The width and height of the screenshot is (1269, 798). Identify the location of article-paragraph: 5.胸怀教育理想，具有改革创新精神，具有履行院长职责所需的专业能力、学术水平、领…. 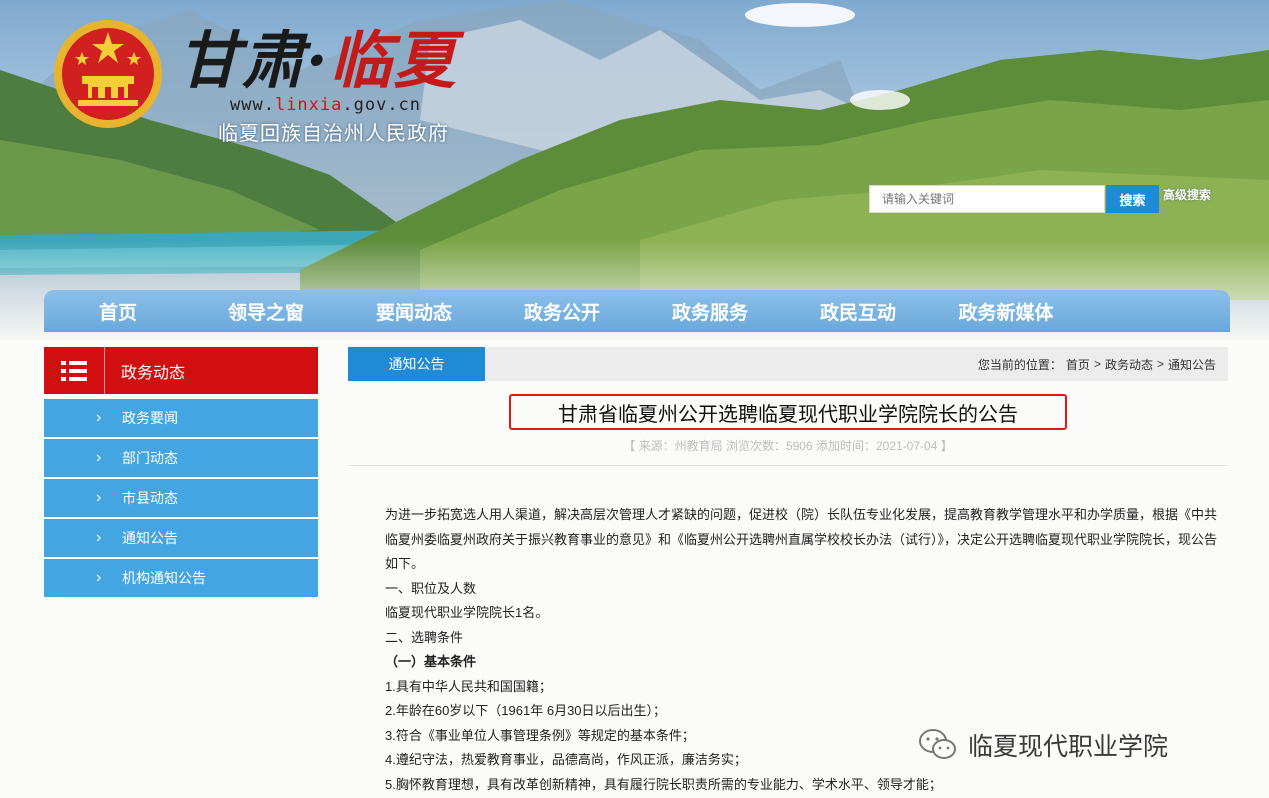
(663, 784).